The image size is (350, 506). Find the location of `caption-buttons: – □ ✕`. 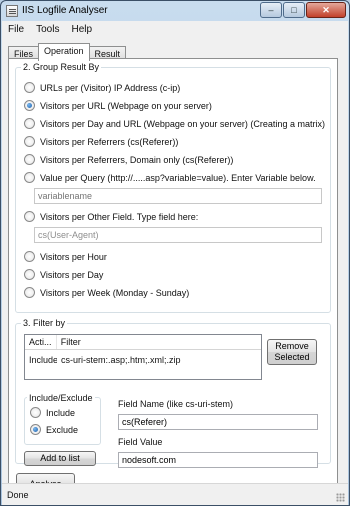

caption-buttons: – □ ✕ is located at coordinates (302, 10).